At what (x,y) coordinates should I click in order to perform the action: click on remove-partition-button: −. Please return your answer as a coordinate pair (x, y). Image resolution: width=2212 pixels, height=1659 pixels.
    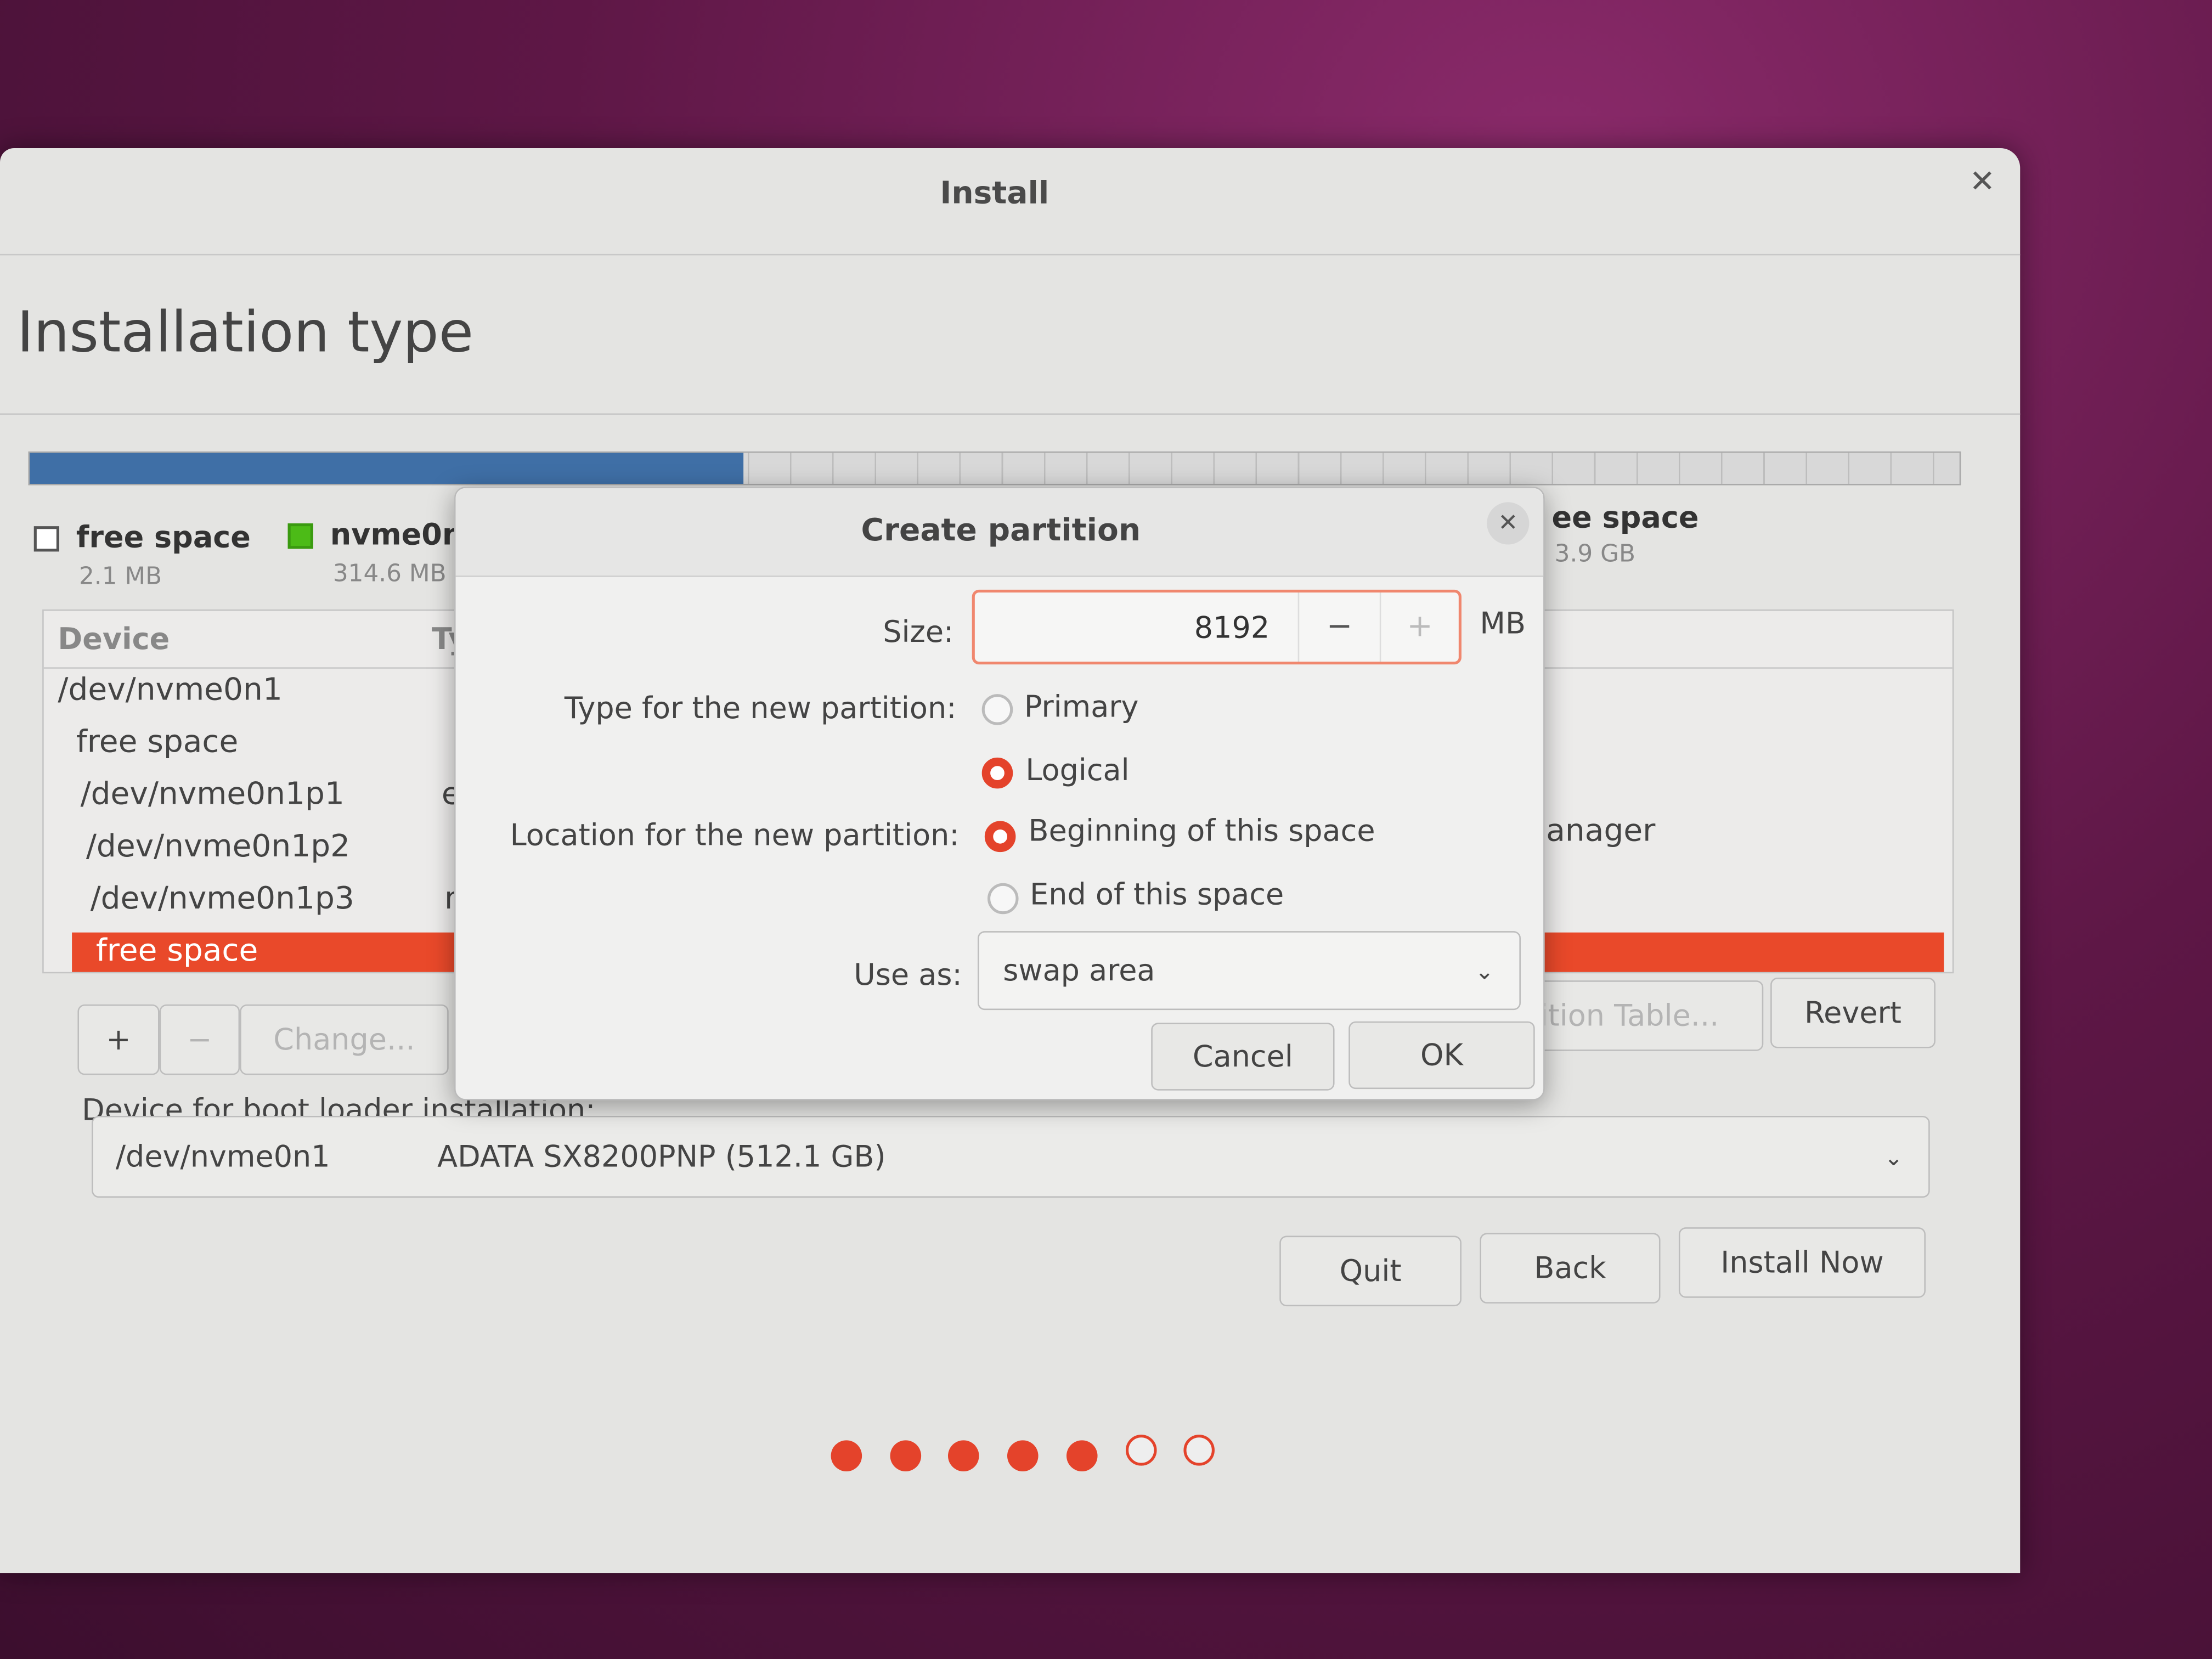
    Looking at the image, I should click on (199, 1039).